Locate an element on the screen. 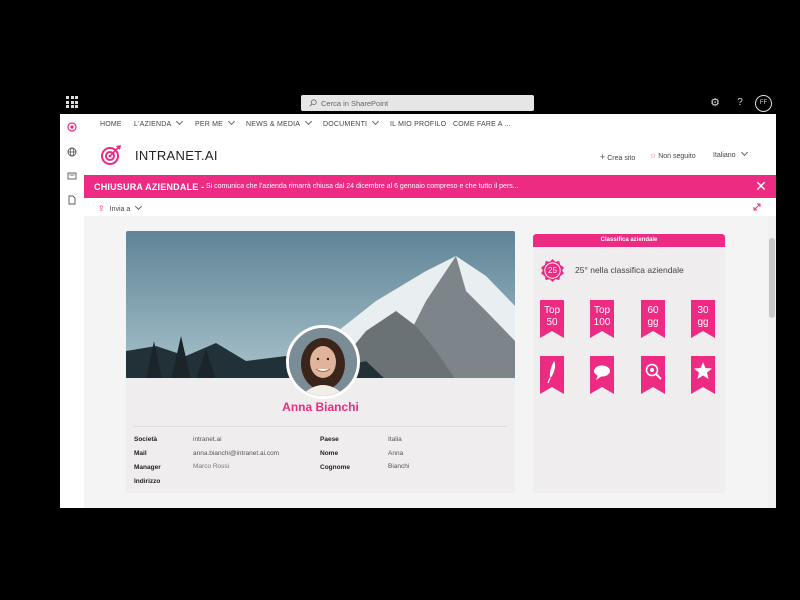 The height and width of the screenshot is (600, 800). help-icon: ? is located at coordinates (740, 103).